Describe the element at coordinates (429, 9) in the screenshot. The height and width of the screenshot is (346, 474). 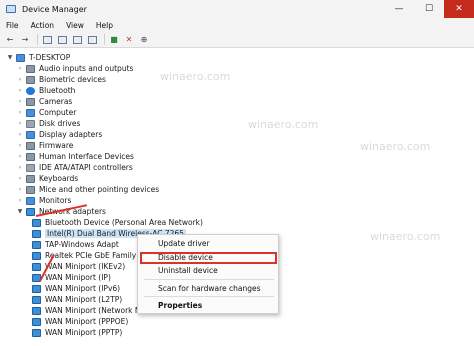
I see `maximize-button: ☐` at that location.